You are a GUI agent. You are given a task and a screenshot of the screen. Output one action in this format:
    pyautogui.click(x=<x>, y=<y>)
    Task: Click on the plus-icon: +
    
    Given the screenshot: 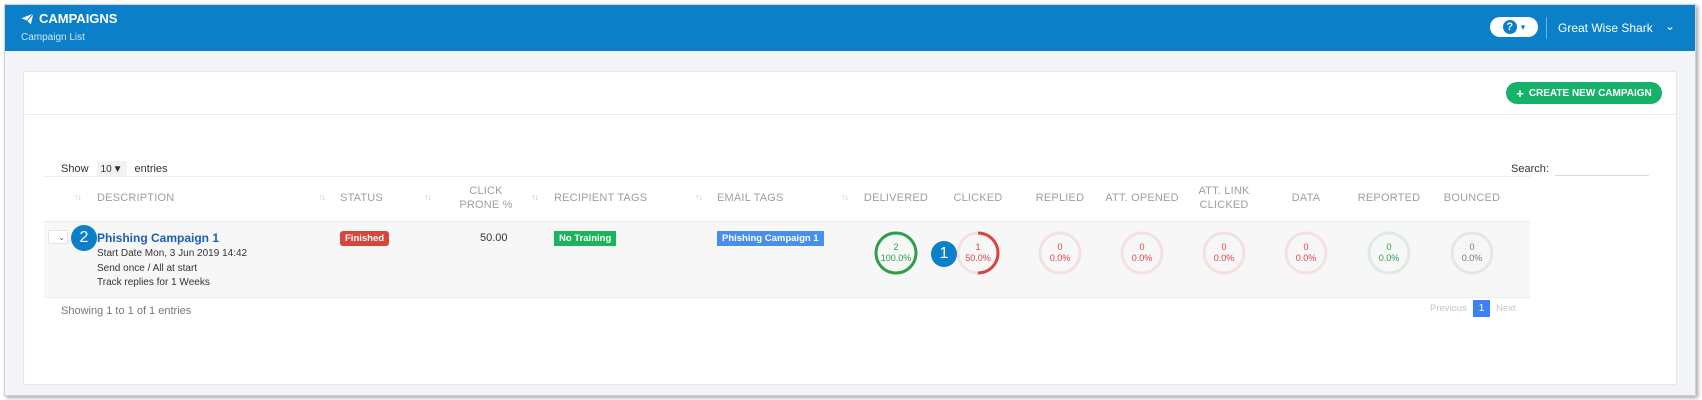 What is the action you would take?
    pyautogui.click(x=1520, y=93)
    